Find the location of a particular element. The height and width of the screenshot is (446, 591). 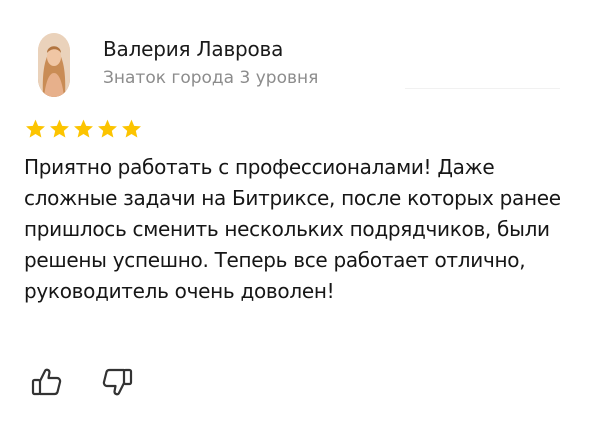

avatar is located at coordinates (54, 65).